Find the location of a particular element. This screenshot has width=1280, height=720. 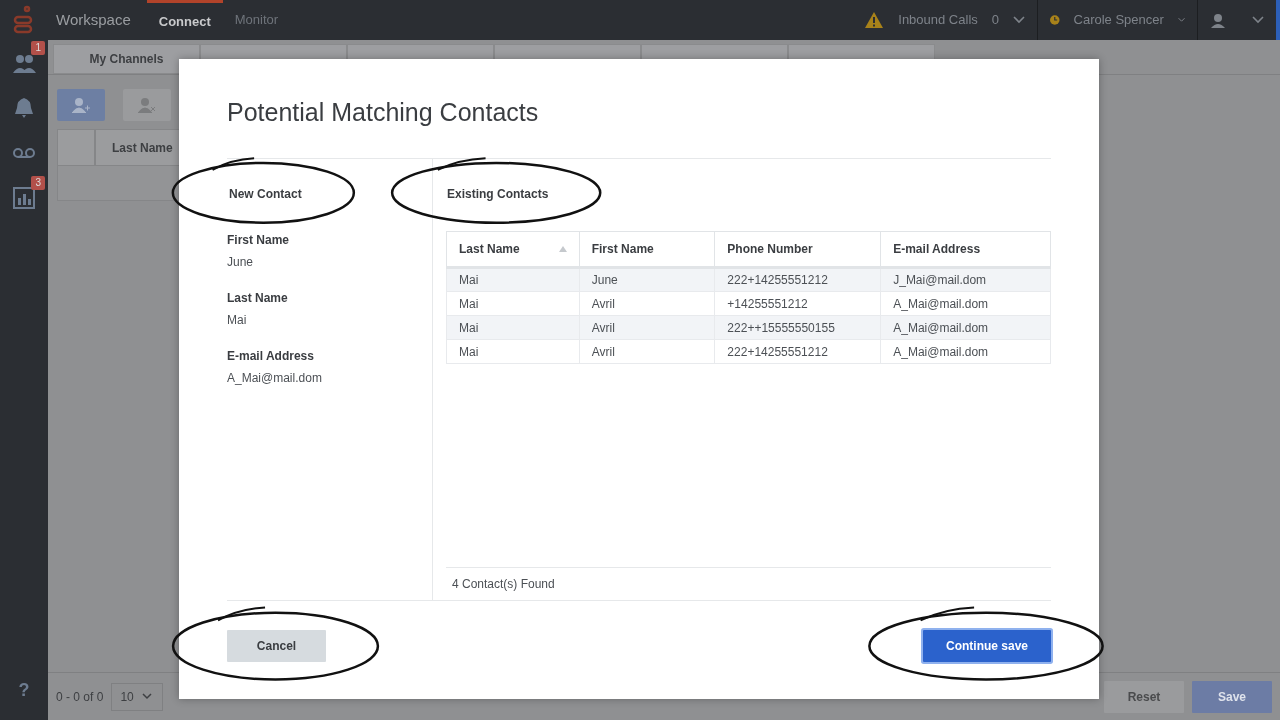

person-remove-icon is located at coordinates (147, 105).